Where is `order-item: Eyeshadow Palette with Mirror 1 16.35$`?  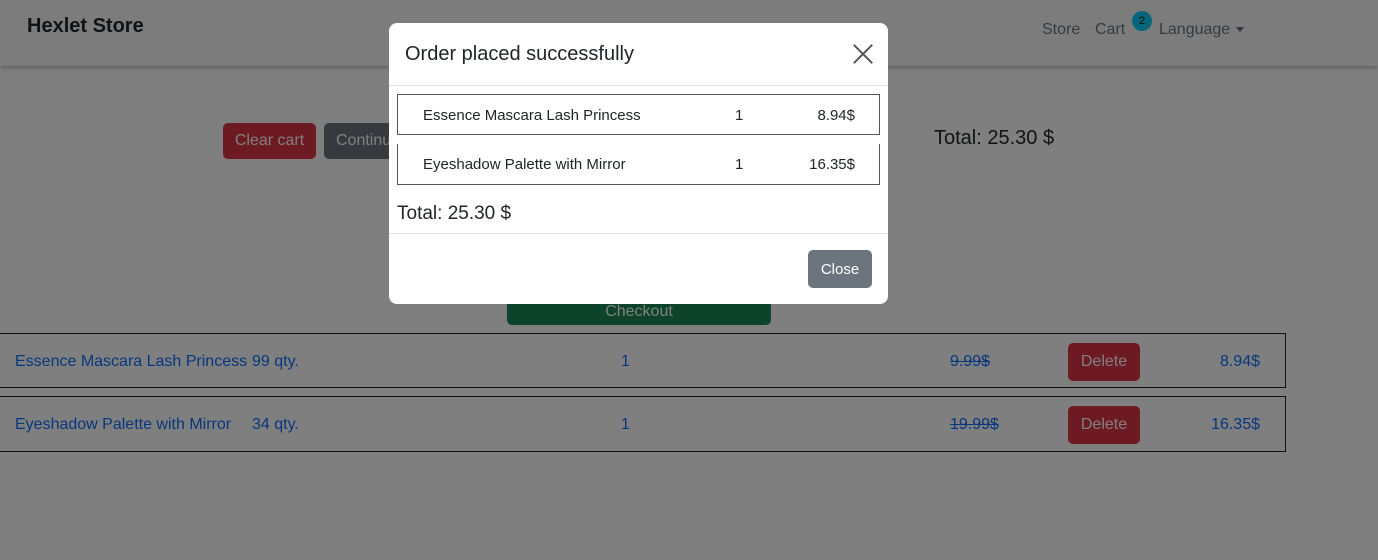
order-item: Eyeshadow Palette with Mirror 1 16.35$ is located at coordinates (638, 164).